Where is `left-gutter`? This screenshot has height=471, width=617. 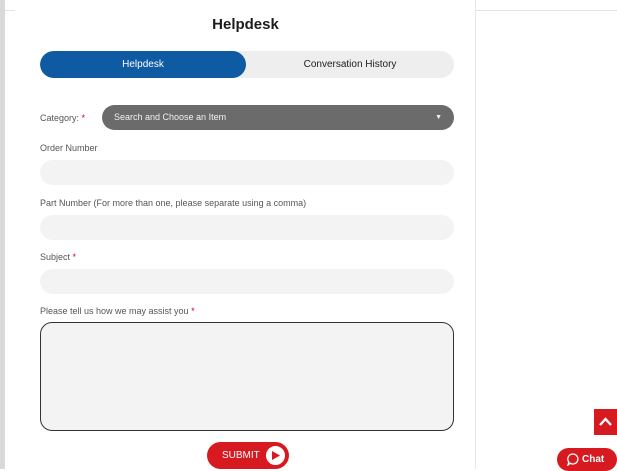 left-gutter is located at coordinates (2, 234).